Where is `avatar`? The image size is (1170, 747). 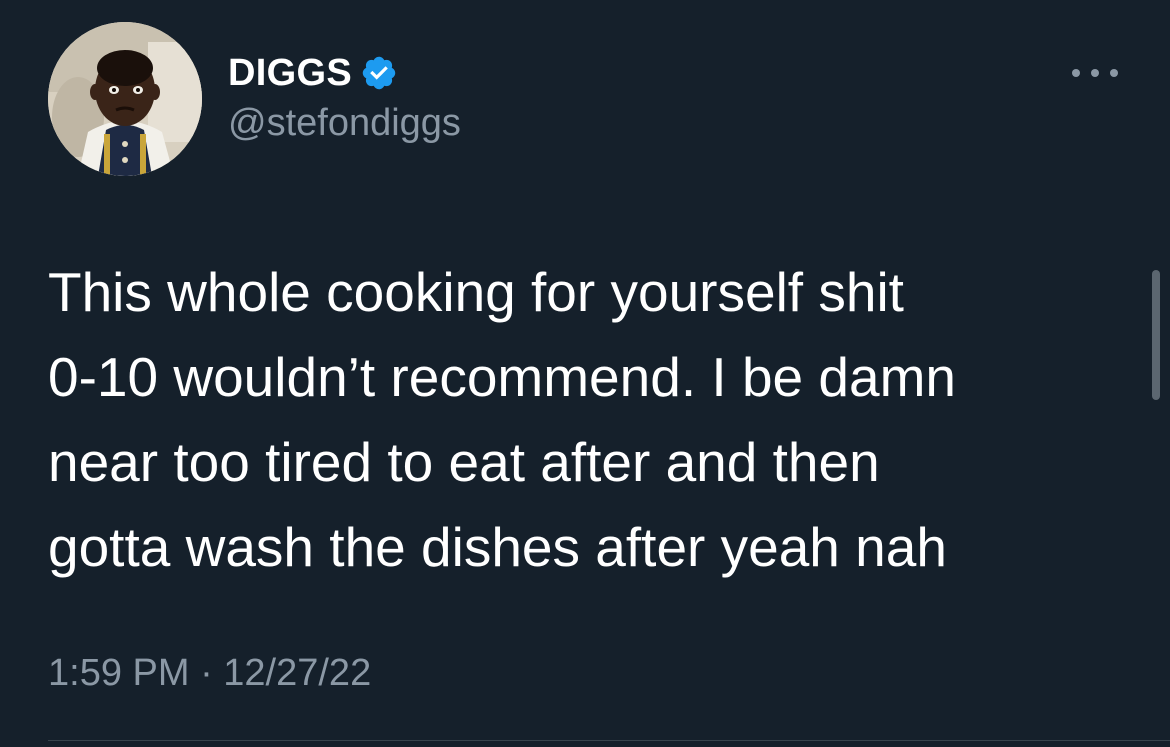
avatar is located at coordinates (125, 99).